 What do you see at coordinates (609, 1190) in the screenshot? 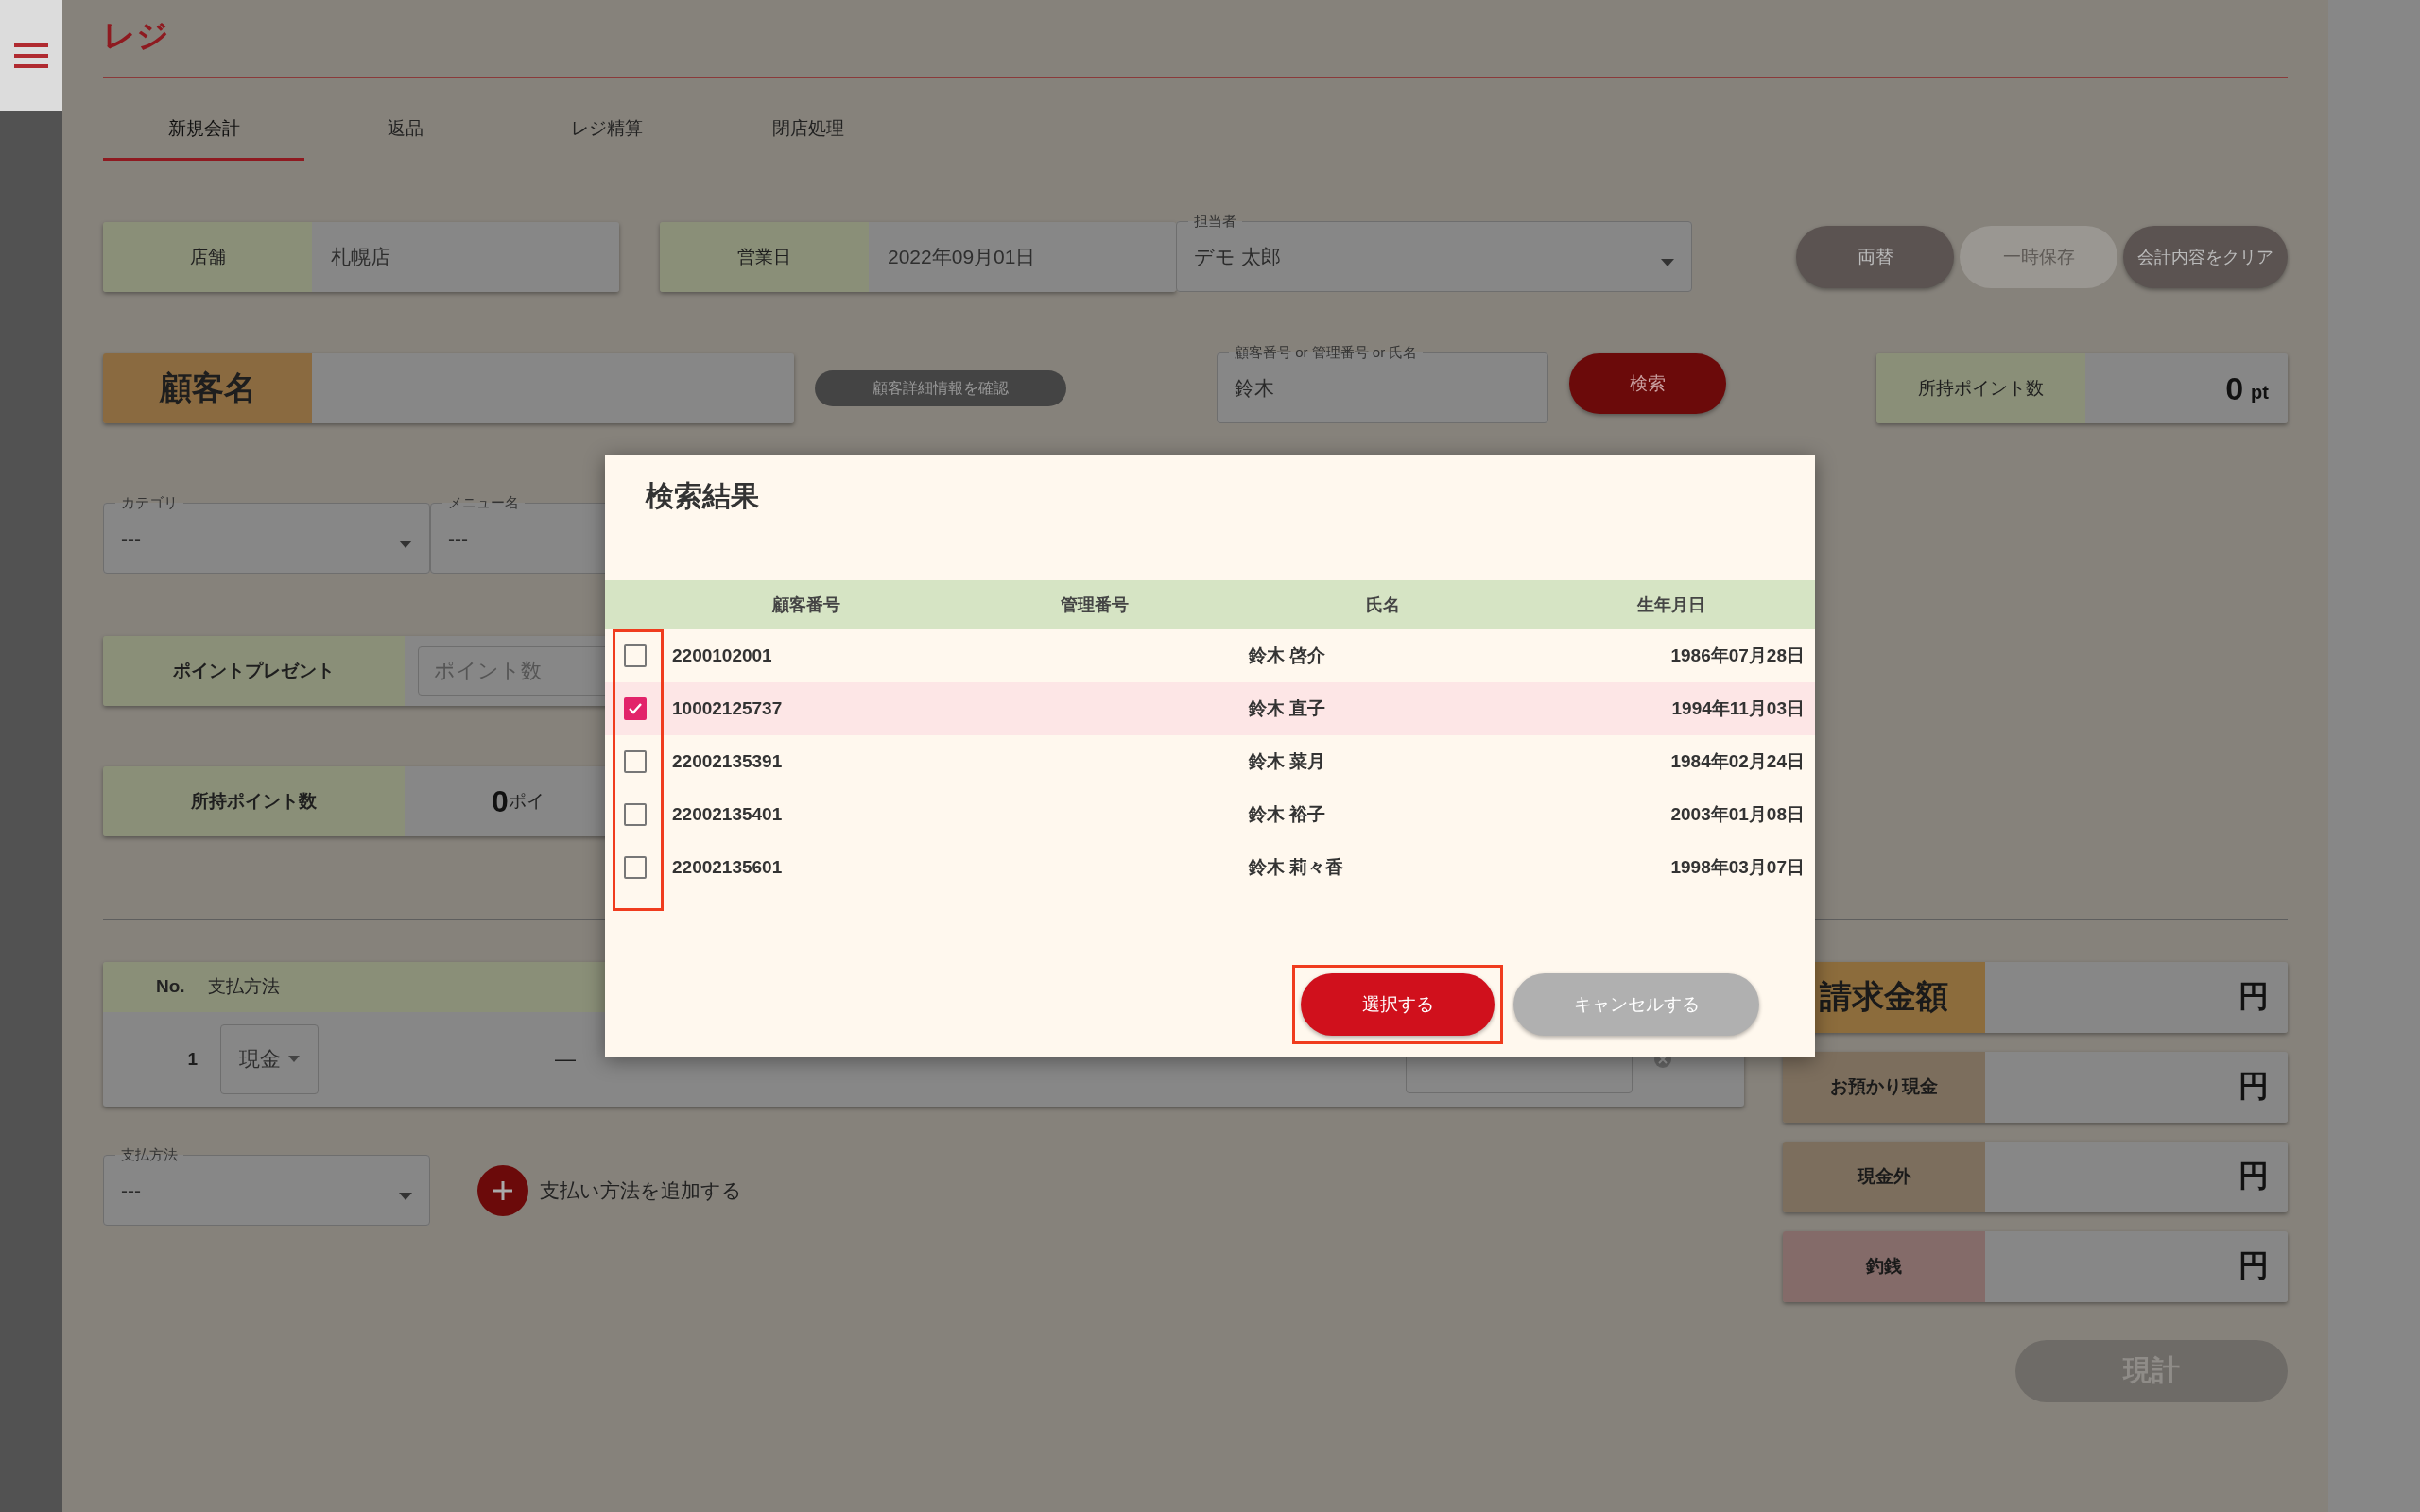
I see `add-payment-button: 支払い方法を追加する` at bounding box center [609, 1190].